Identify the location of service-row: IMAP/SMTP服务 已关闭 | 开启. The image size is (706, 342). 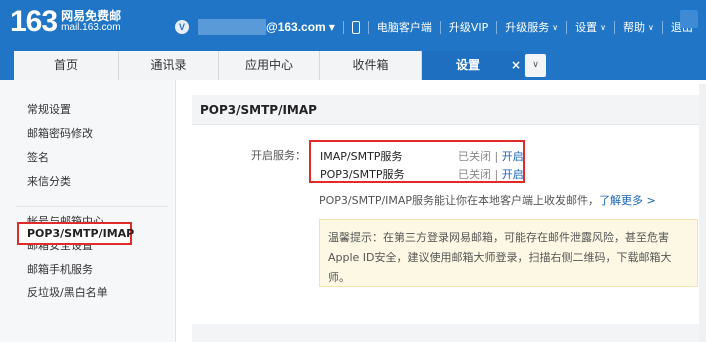
(422, 156).